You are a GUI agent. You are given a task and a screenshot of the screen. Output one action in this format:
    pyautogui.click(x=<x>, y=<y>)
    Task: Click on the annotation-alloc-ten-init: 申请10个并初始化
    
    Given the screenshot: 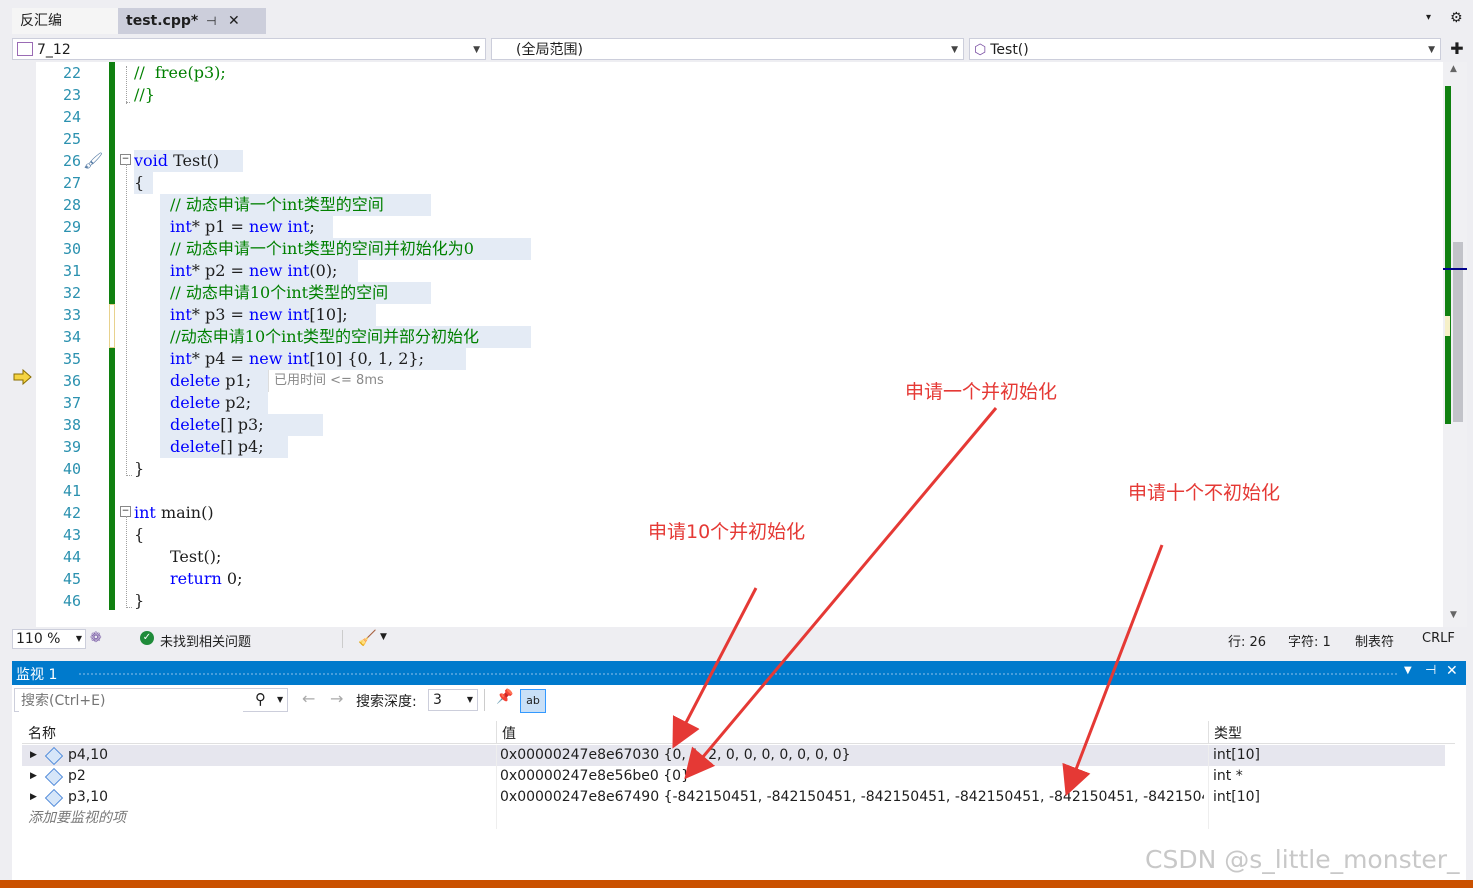 What is the action you would take?
    pyautogui.click(x=727, y=532)
    